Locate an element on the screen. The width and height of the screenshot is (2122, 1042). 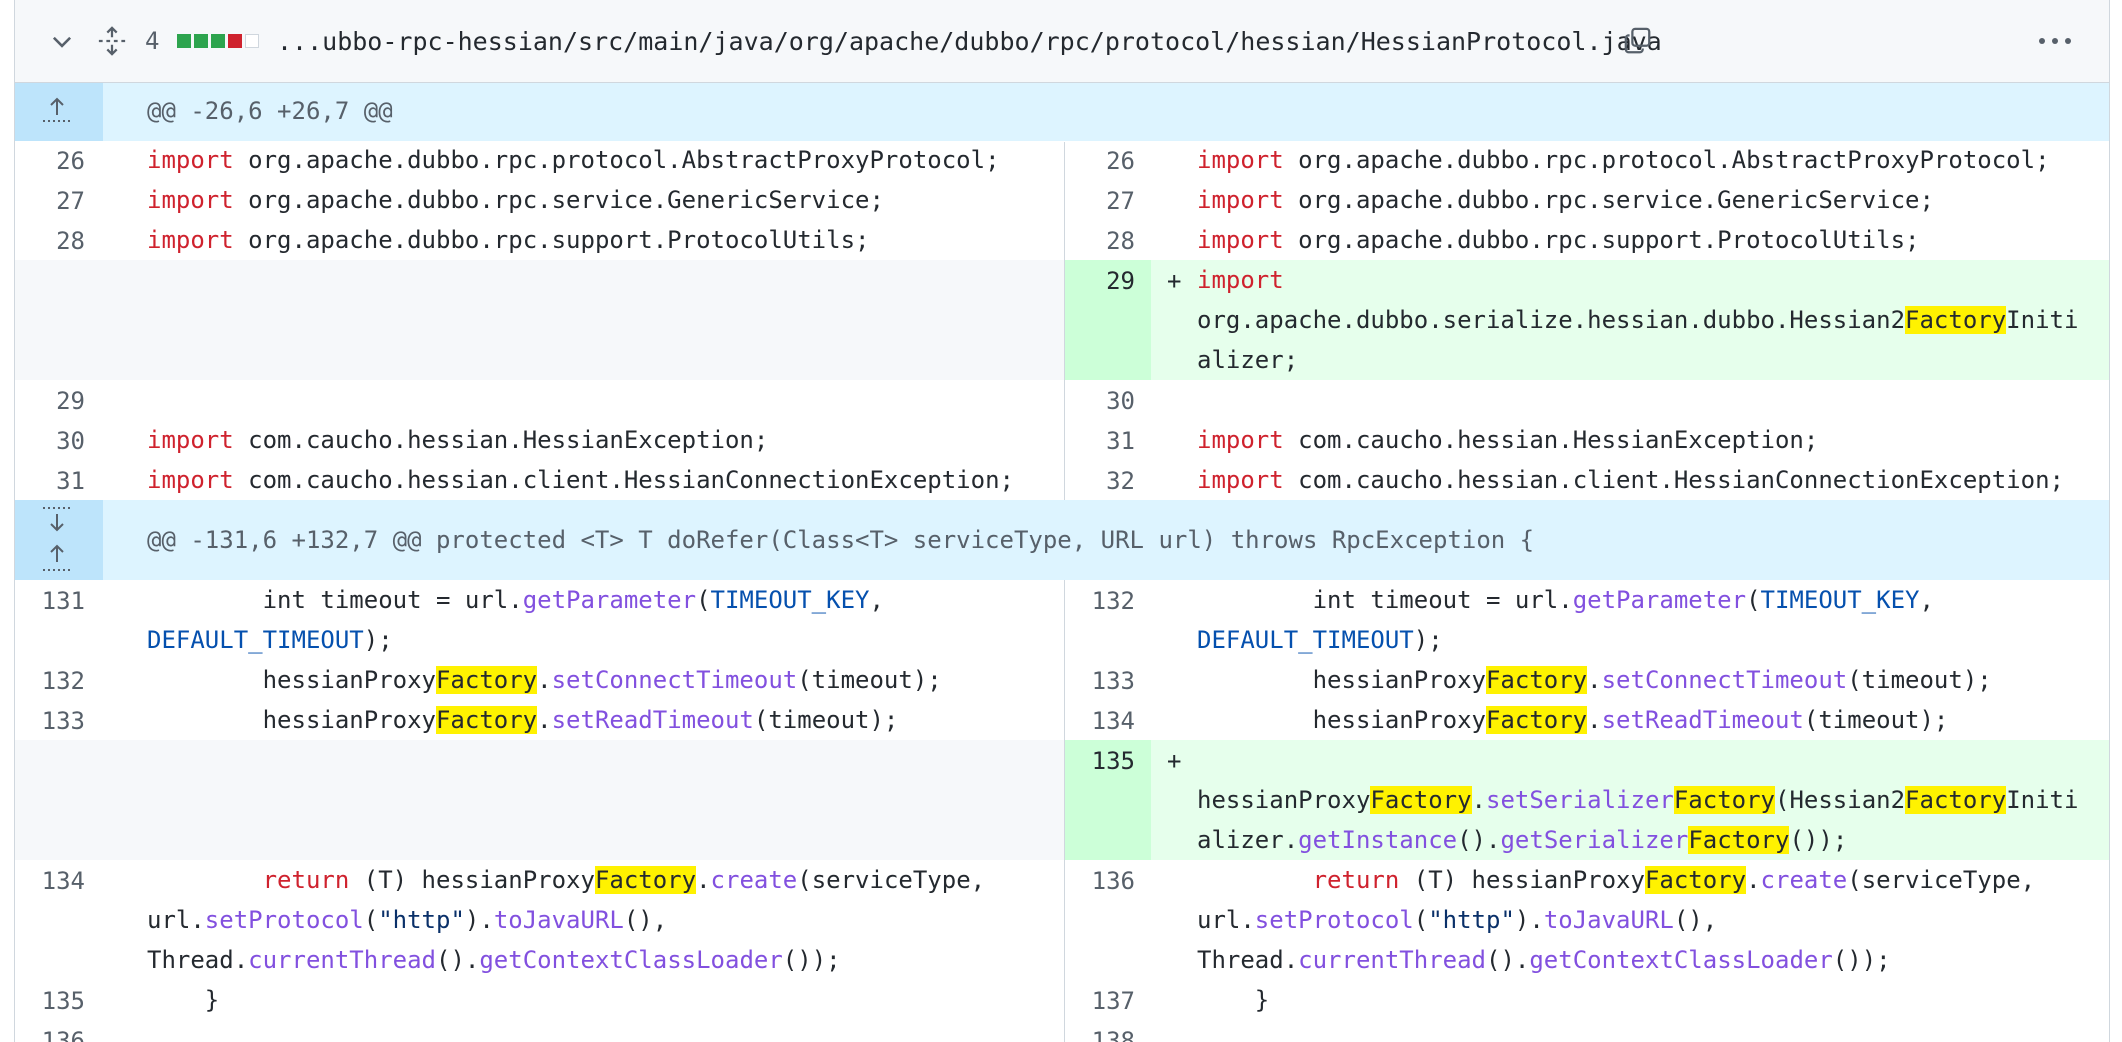
expand-down-icon is located at coordinates (57, 521).